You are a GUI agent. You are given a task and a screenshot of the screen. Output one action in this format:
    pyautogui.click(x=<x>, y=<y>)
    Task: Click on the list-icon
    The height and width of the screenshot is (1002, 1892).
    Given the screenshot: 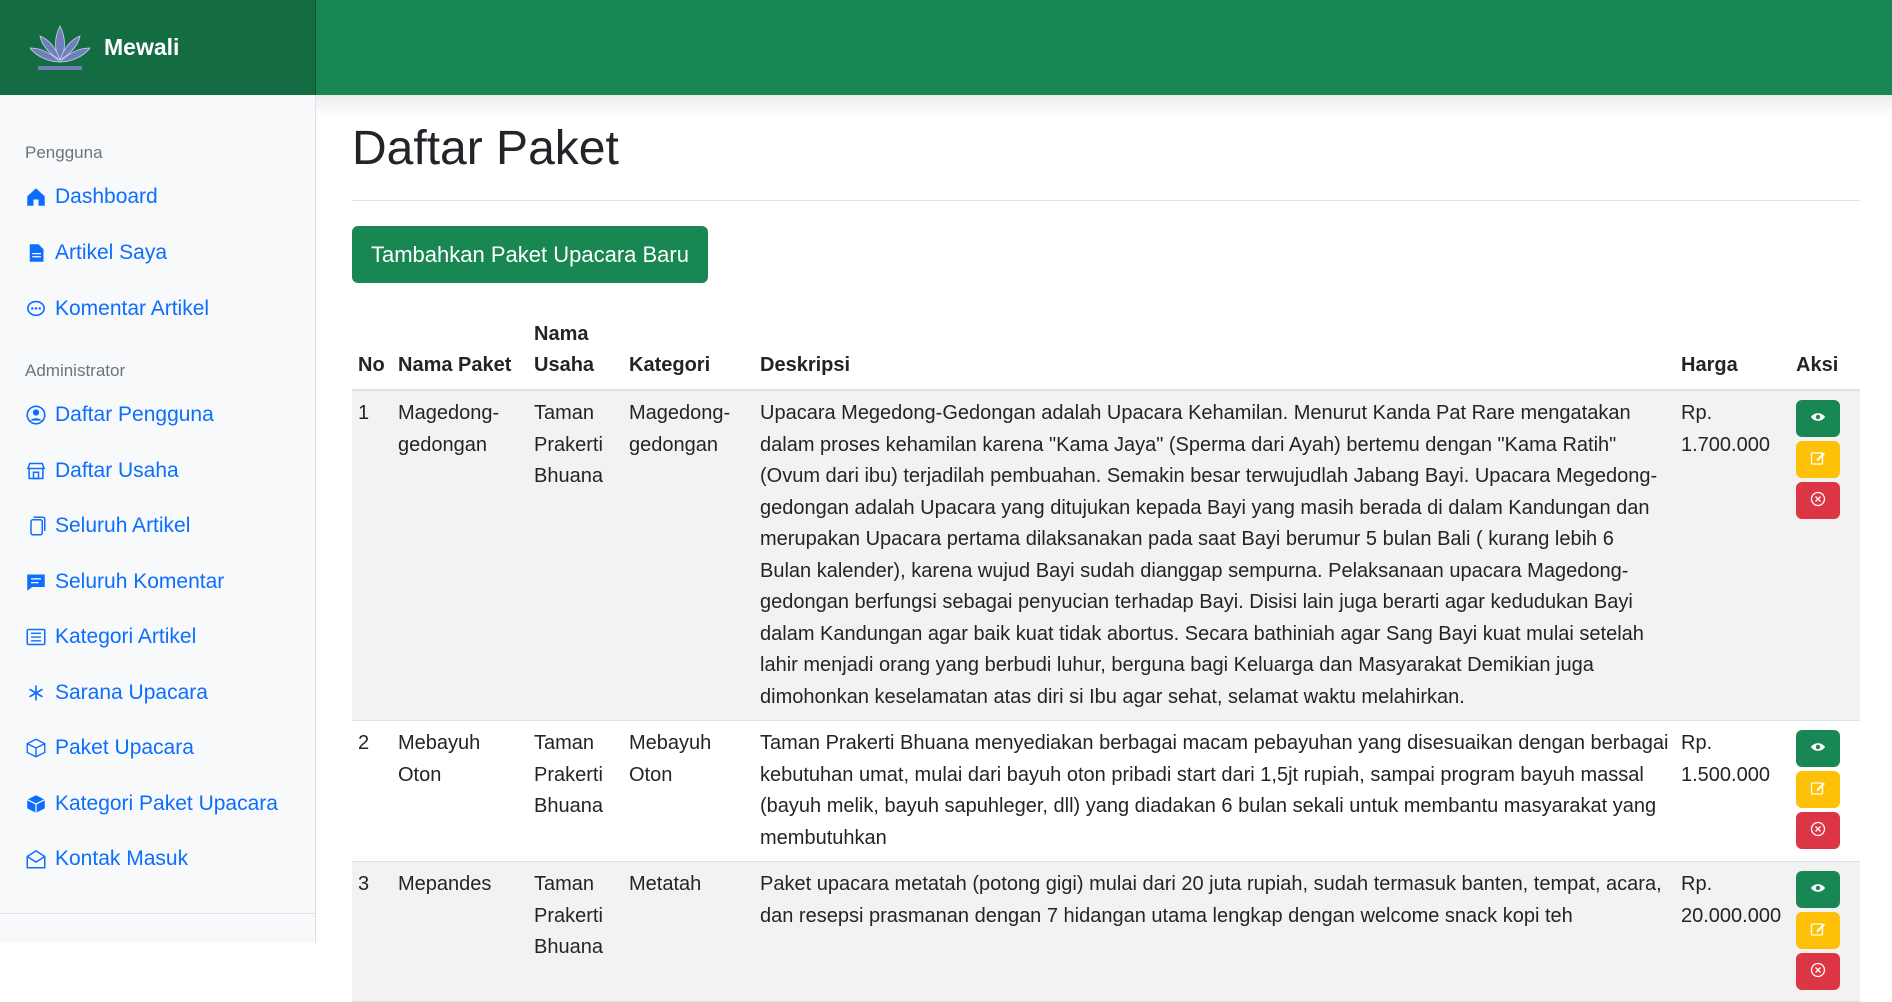 What is the action you would take?
    pyautogui.click(x=36, y=637)
    